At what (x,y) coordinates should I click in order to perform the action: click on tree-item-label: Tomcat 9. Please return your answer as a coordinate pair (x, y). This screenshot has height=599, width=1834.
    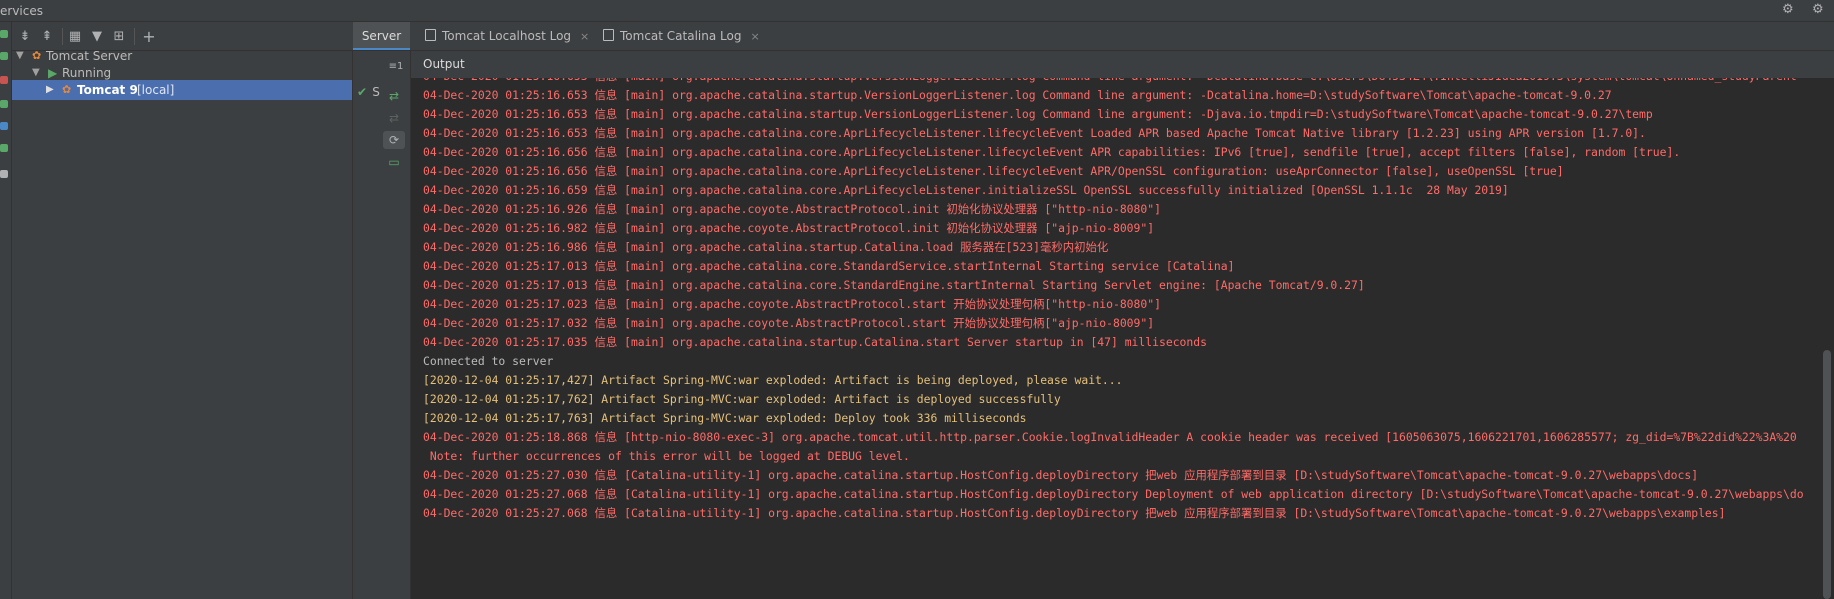
    Looking at the image, I should click on (107, 90).